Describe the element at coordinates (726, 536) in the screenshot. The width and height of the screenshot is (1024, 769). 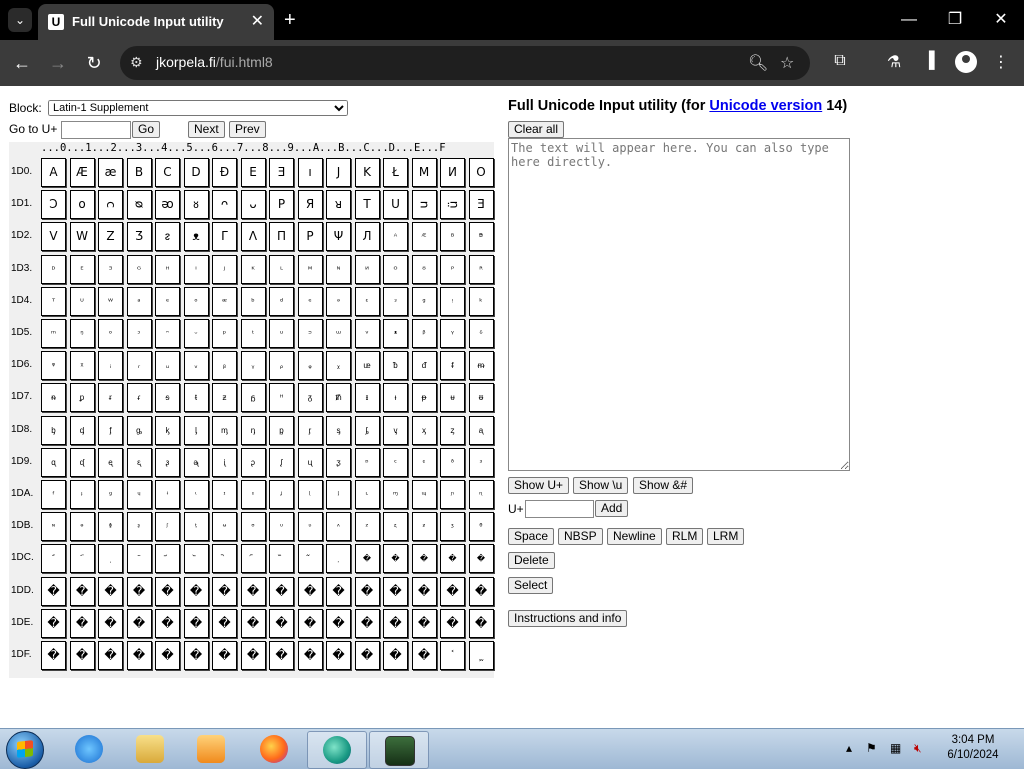
I see `lrm-button: LRM` at that location.